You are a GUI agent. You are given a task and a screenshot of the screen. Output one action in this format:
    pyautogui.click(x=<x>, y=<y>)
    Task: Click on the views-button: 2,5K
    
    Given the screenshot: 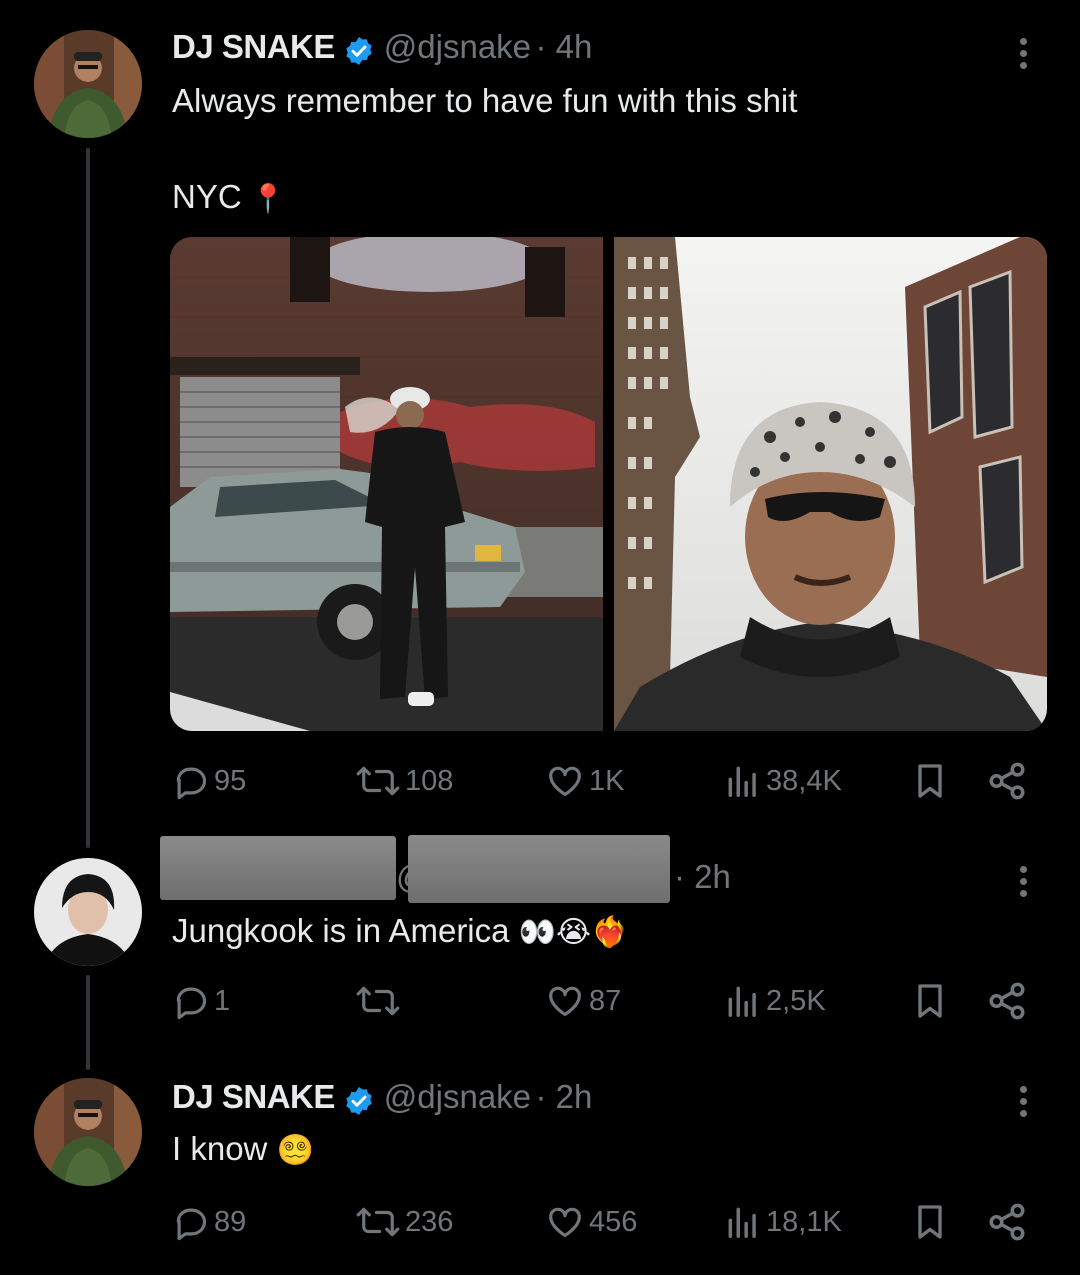 What is the action you would take?
    pyautogui.click(x=775, y=1001)
    